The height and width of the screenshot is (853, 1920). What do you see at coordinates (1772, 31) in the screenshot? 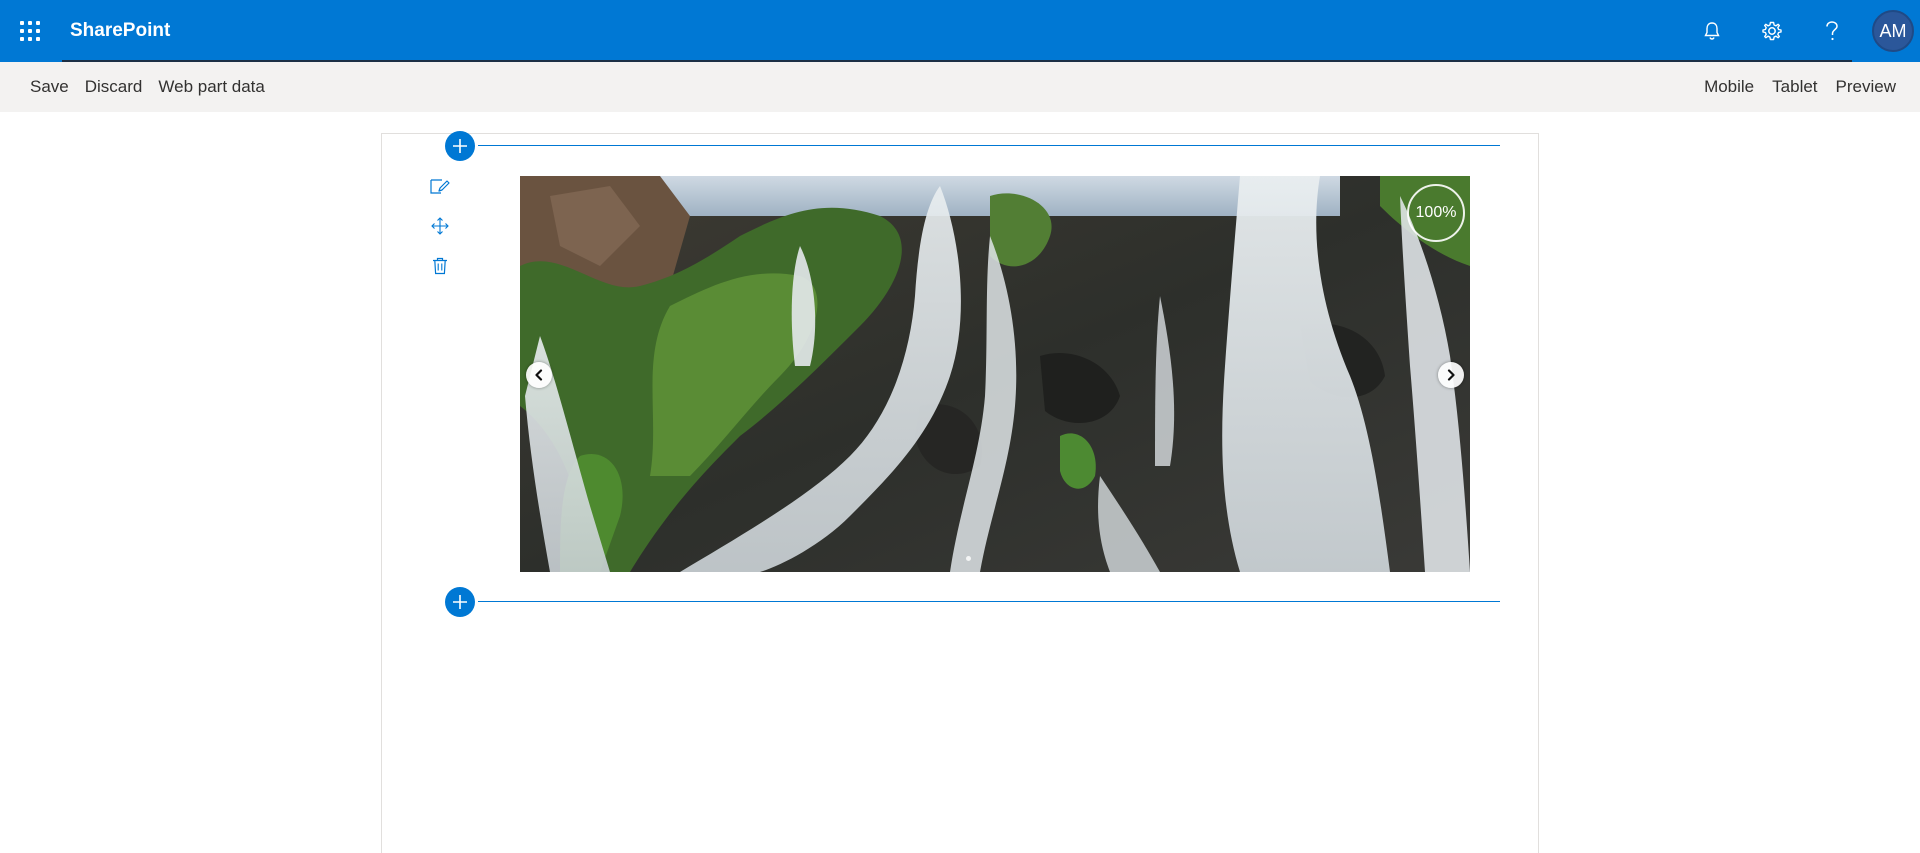
I see `gear-icon` at bounding box center [1772, 31].